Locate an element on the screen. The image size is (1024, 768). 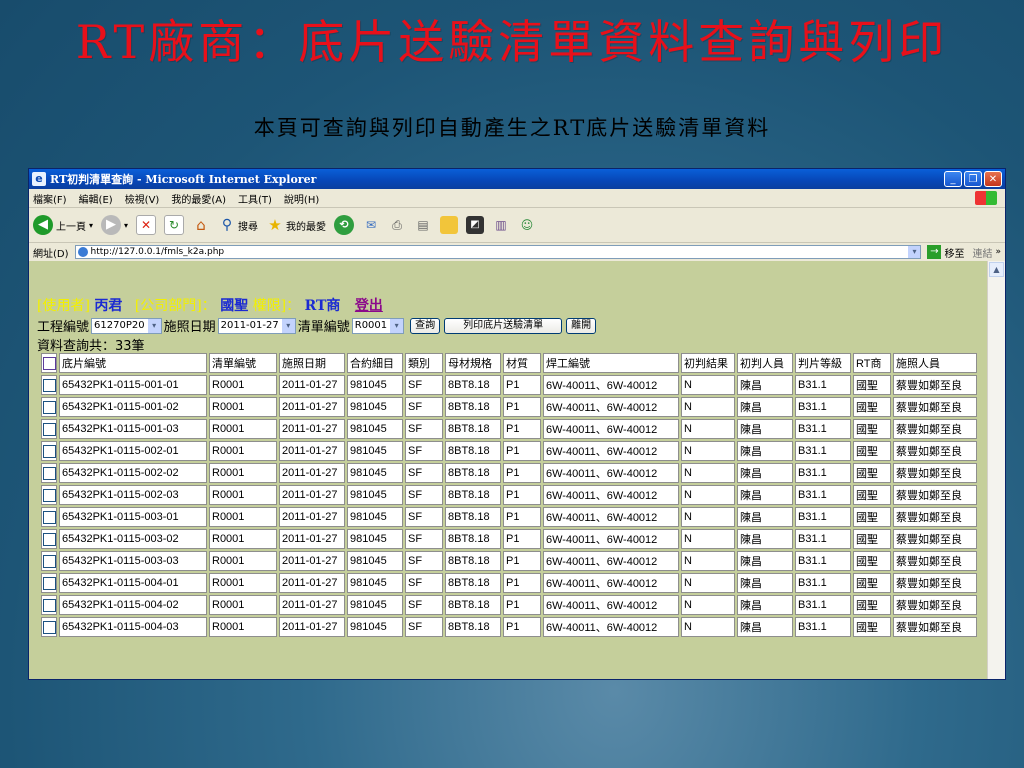
research-icon: ◩ is located at coordinates (475, 225).